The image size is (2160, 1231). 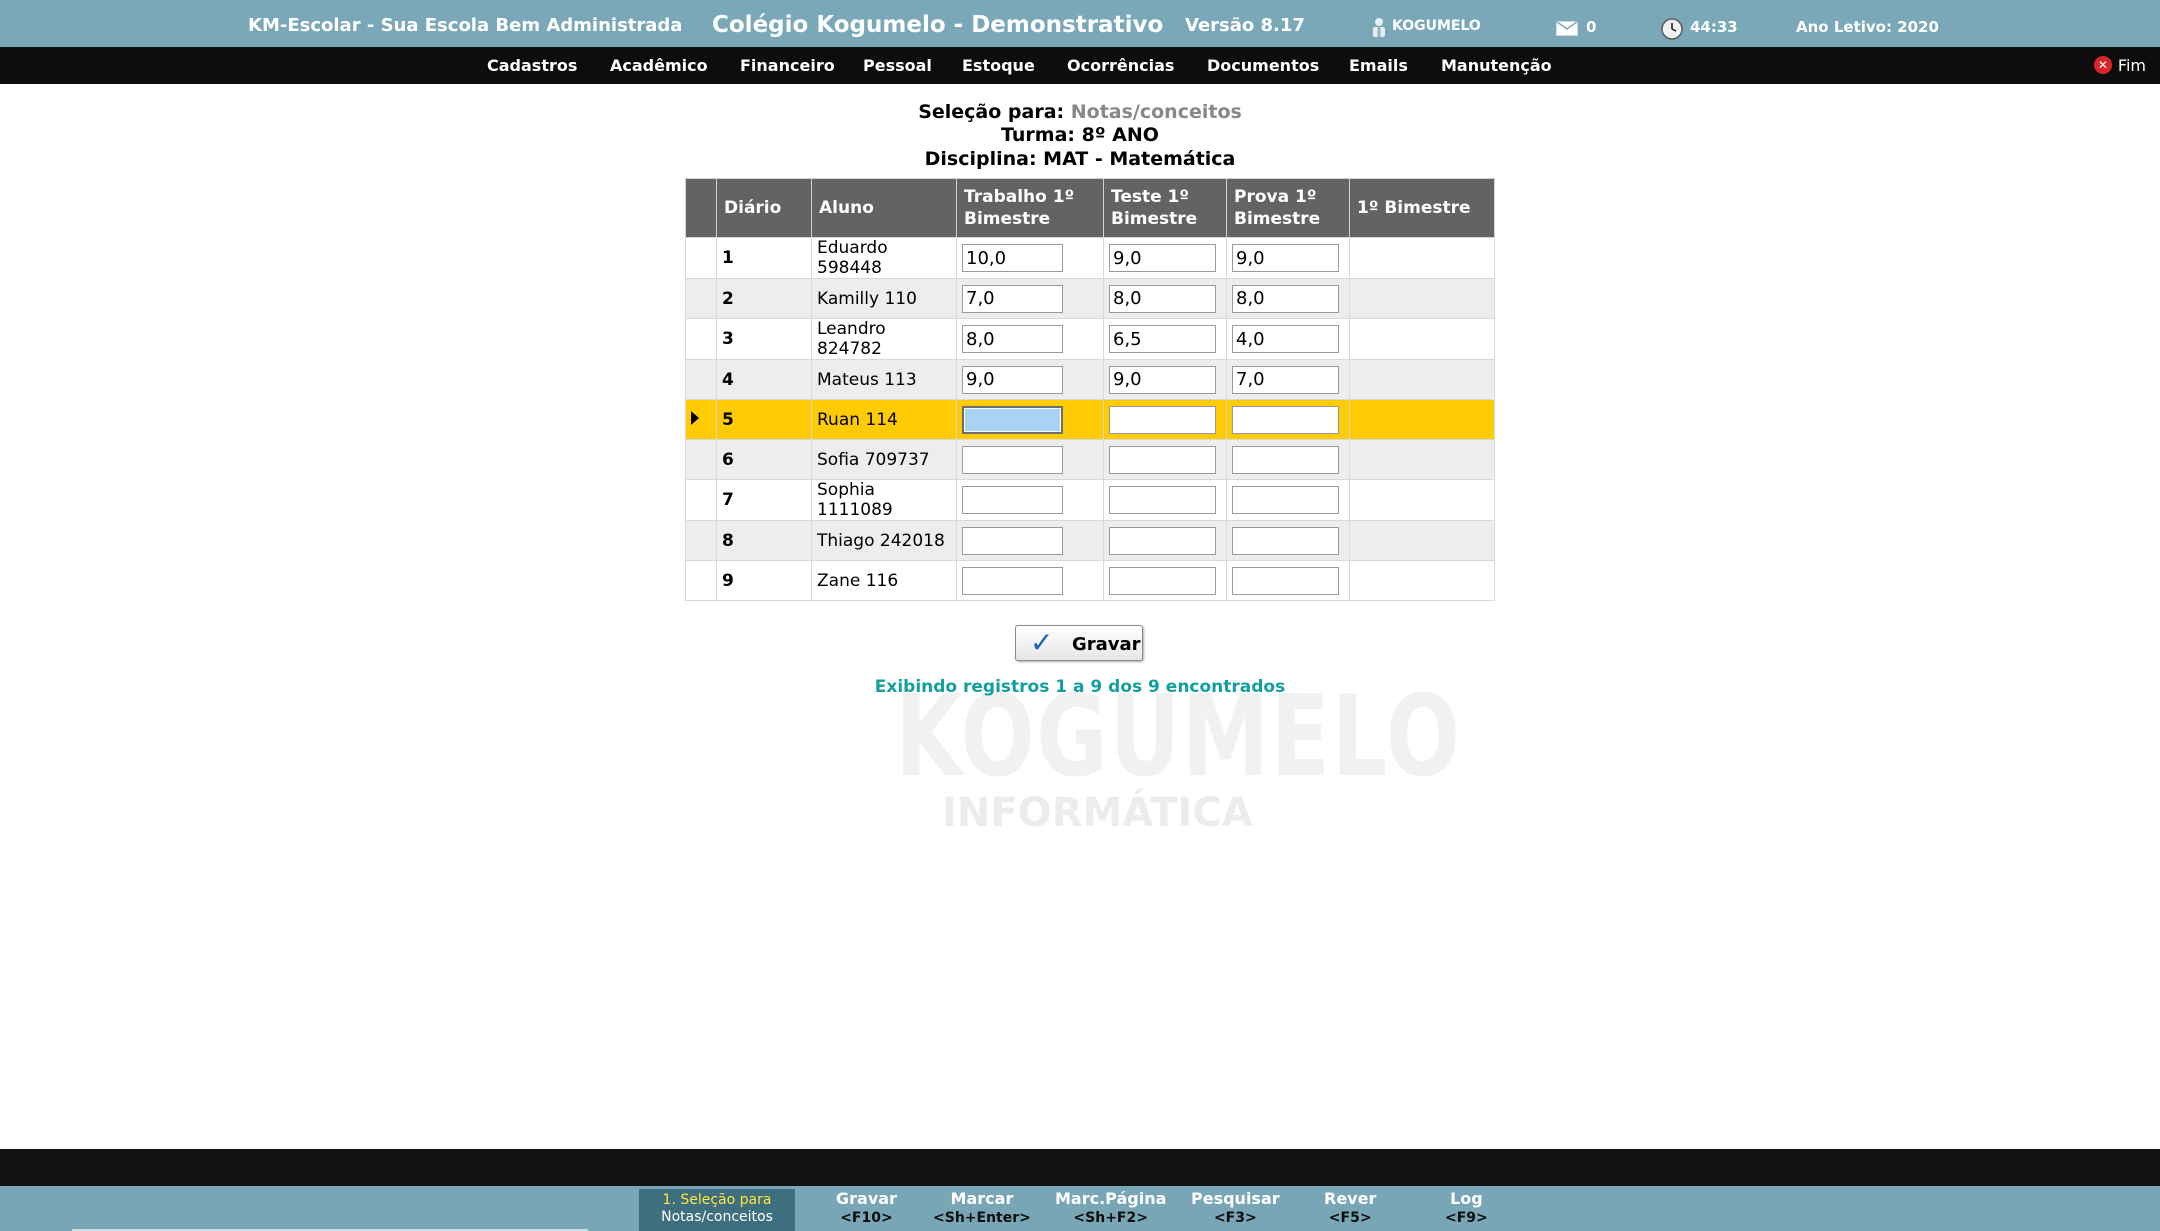 I want to click on menu-estoque: Estoque, so click(x=998, y=65).